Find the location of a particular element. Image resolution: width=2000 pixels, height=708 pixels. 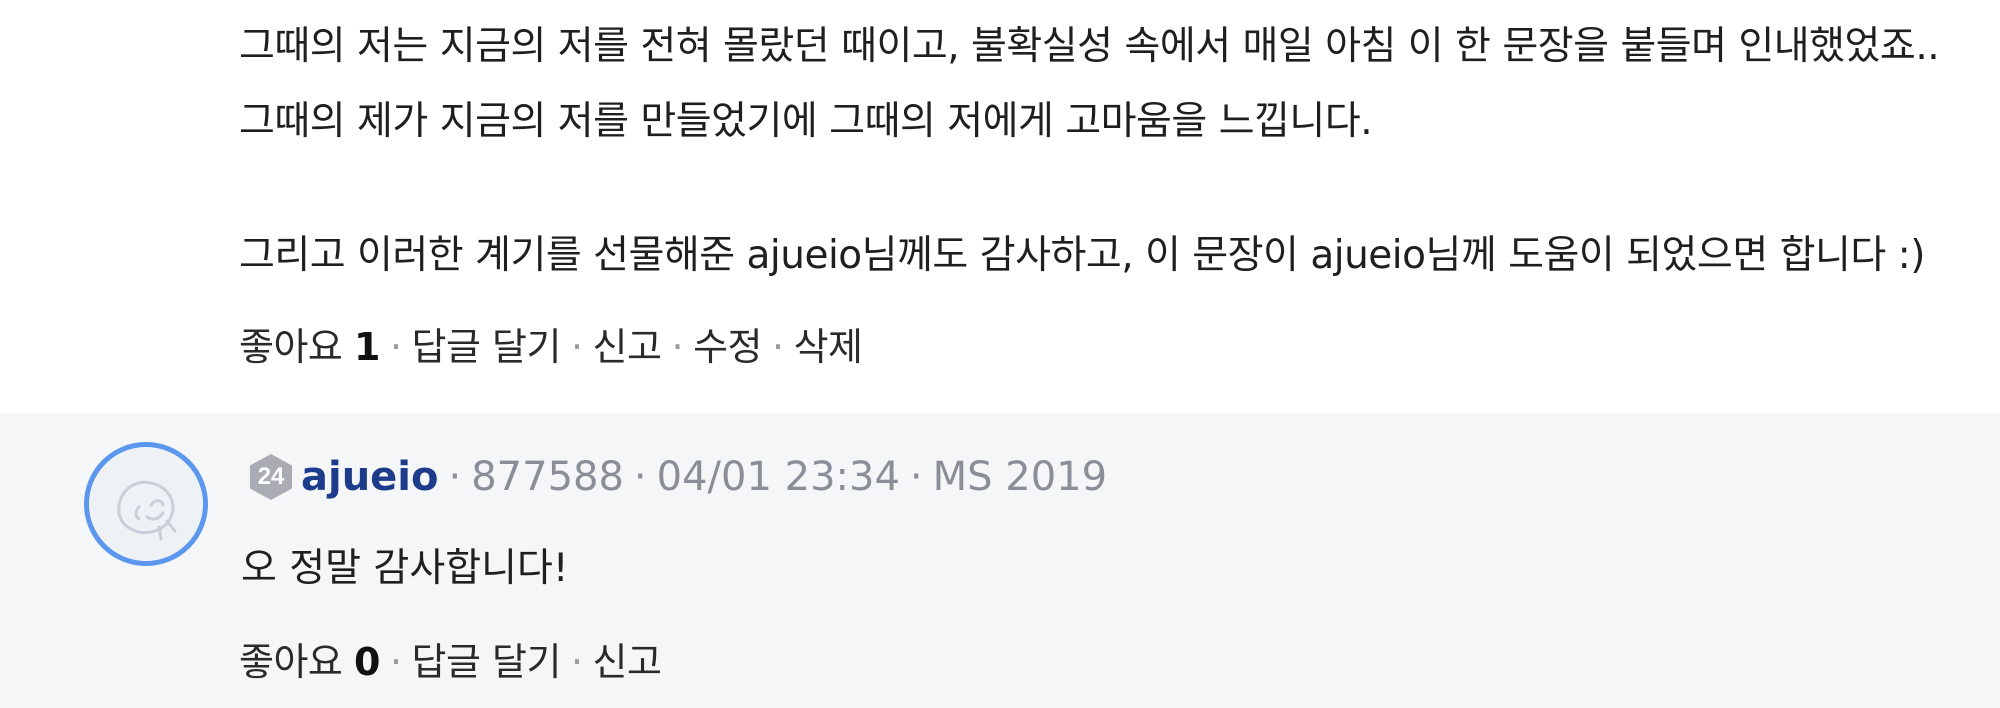

reply-button: 답글 달기 is located at coordinates (487, 347).